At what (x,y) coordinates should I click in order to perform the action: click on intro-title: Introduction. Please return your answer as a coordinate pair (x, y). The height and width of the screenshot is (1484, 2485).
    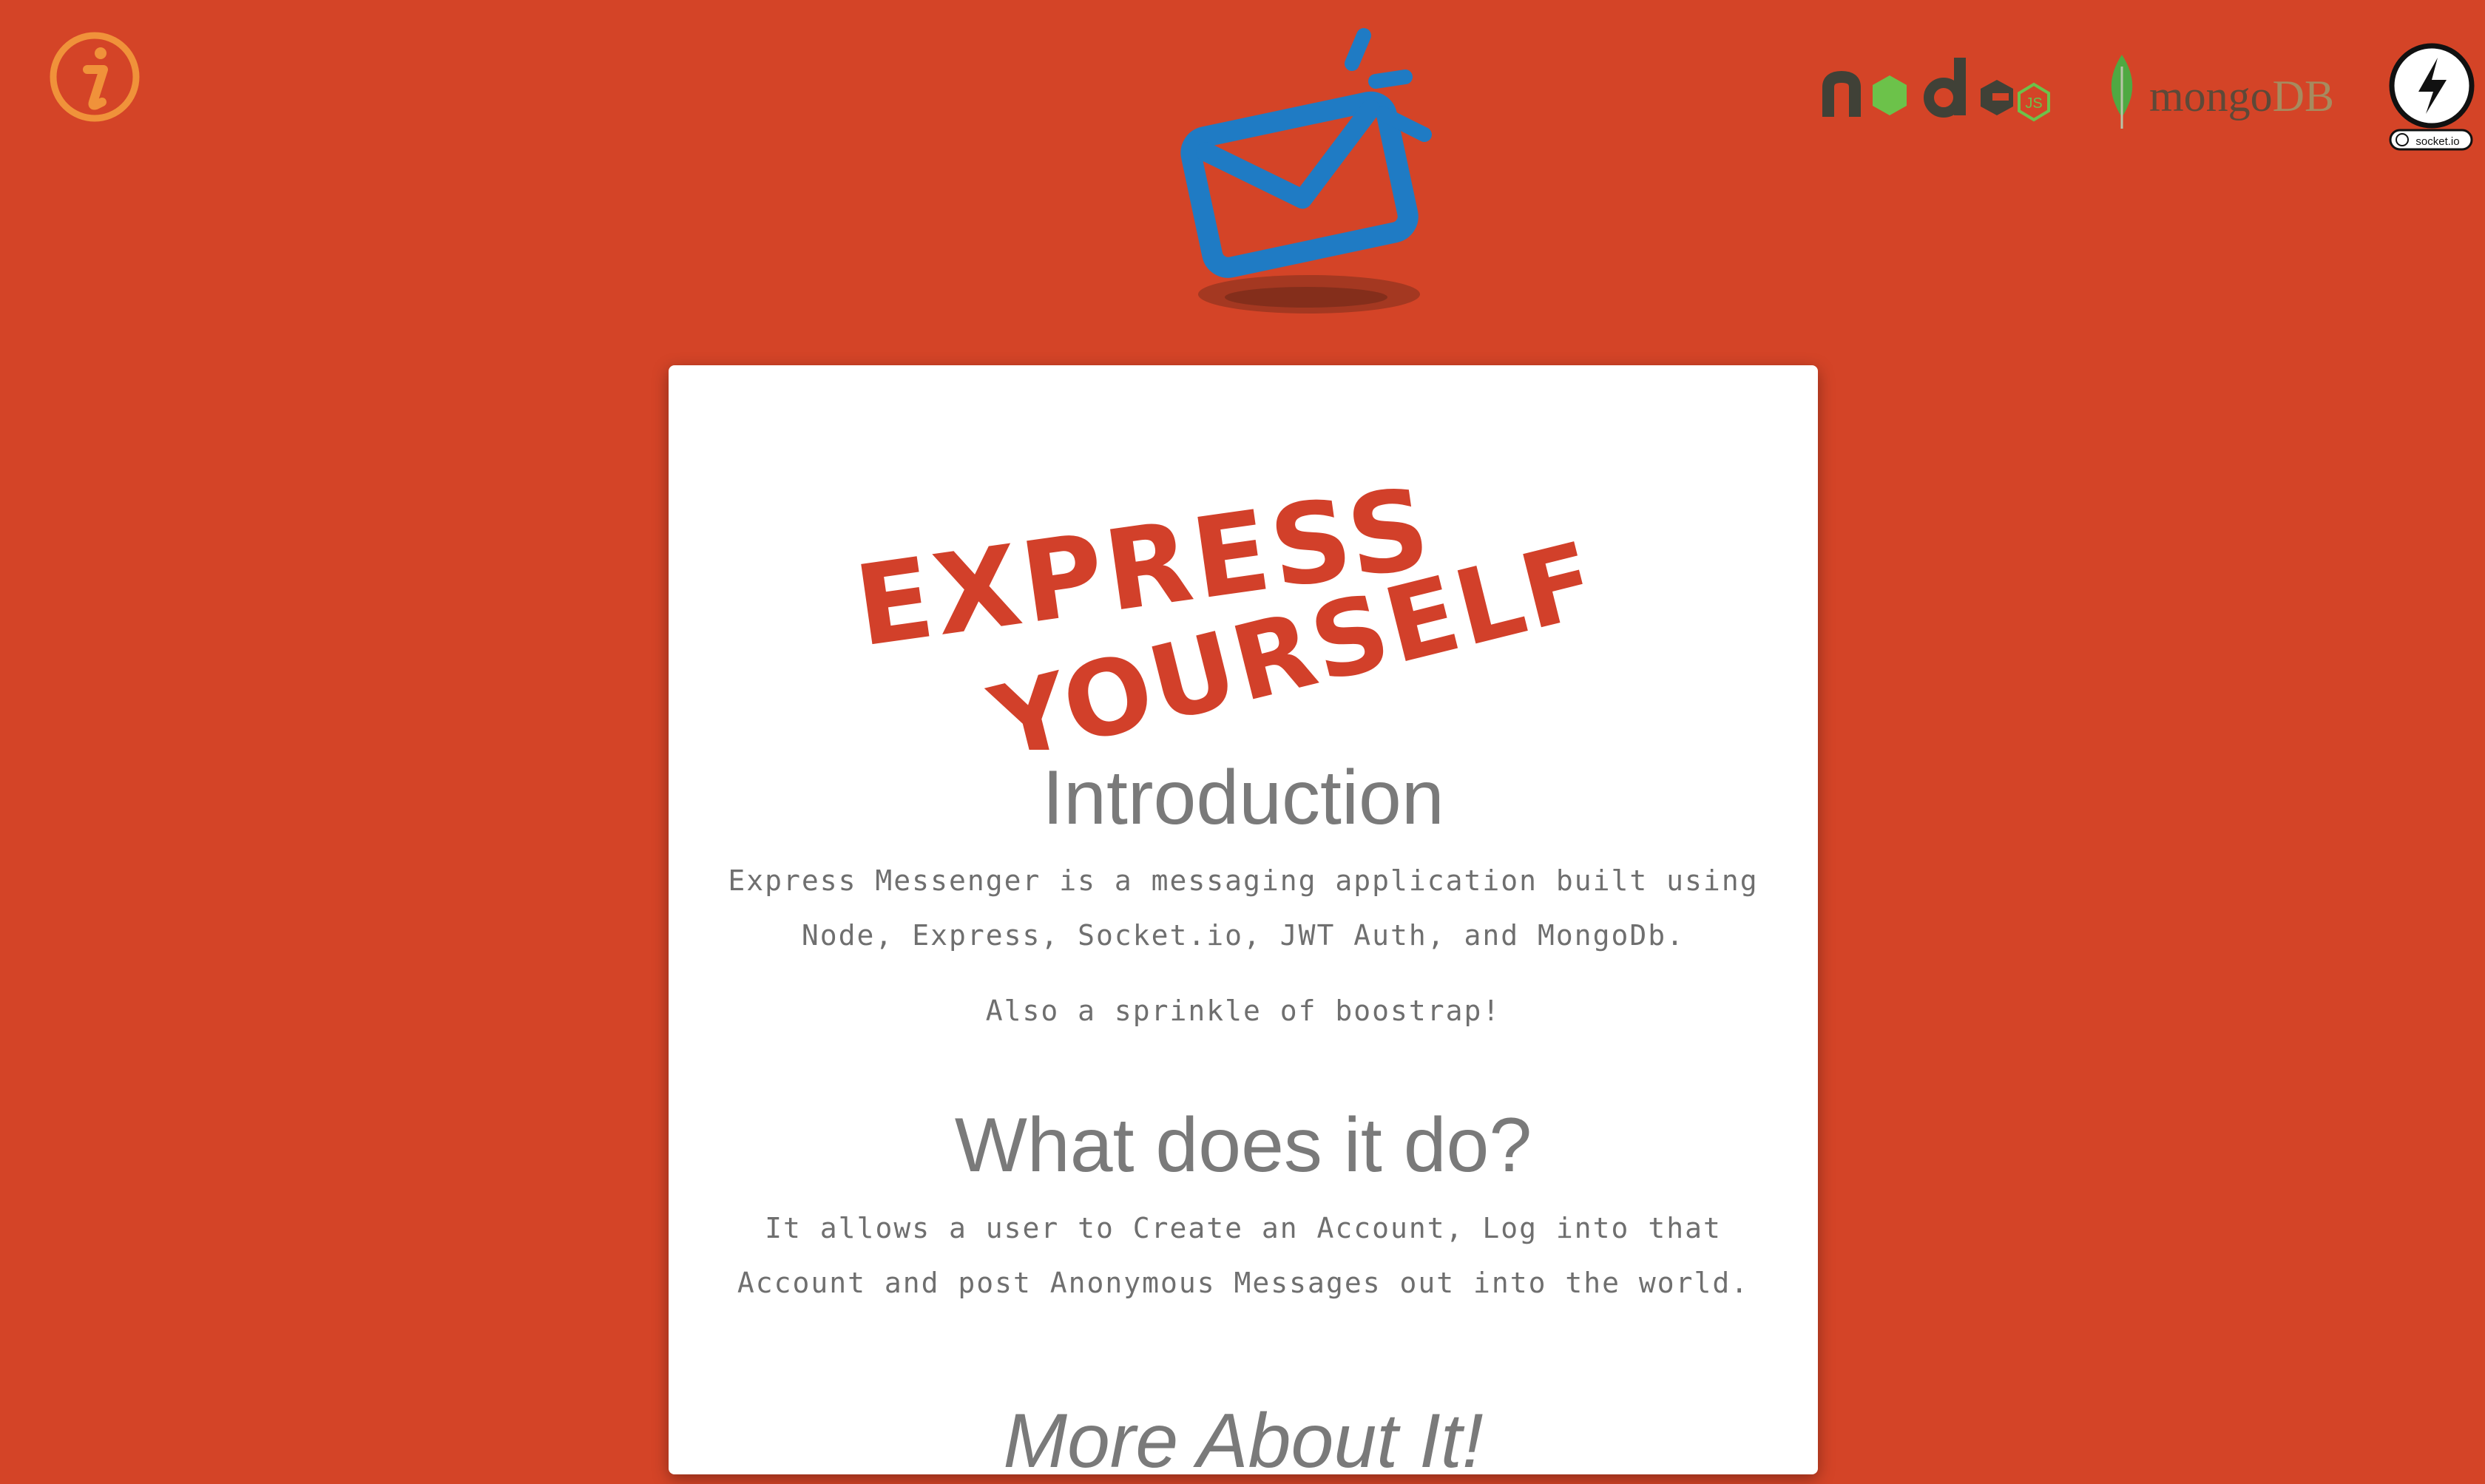
    Looking at the image, I should click on (1243, 798).